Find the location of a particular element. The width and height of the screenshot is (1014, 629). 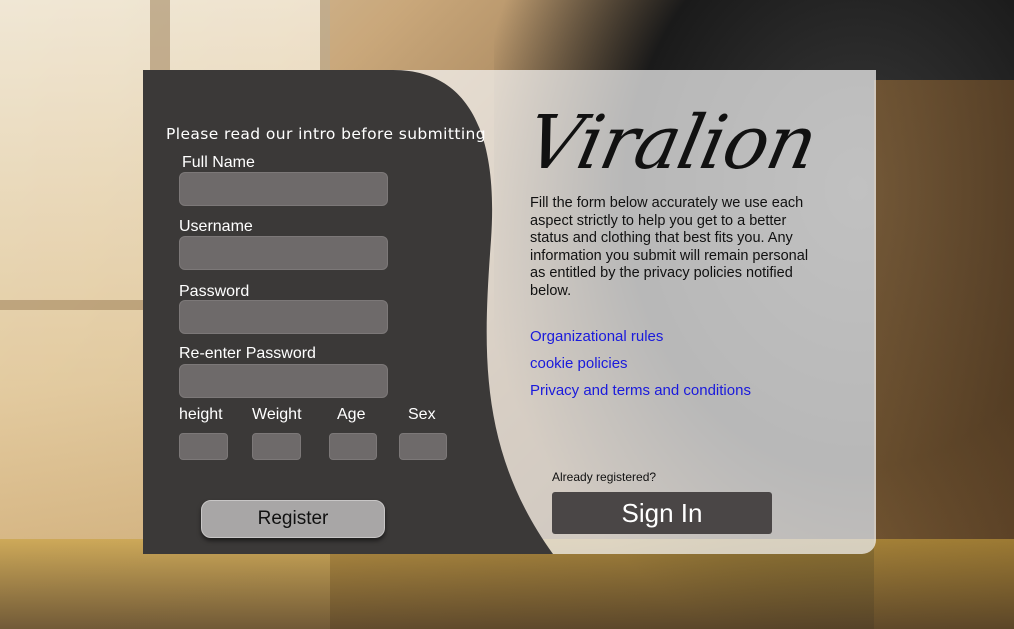

height-label: height is located at coordinates (201, 414).